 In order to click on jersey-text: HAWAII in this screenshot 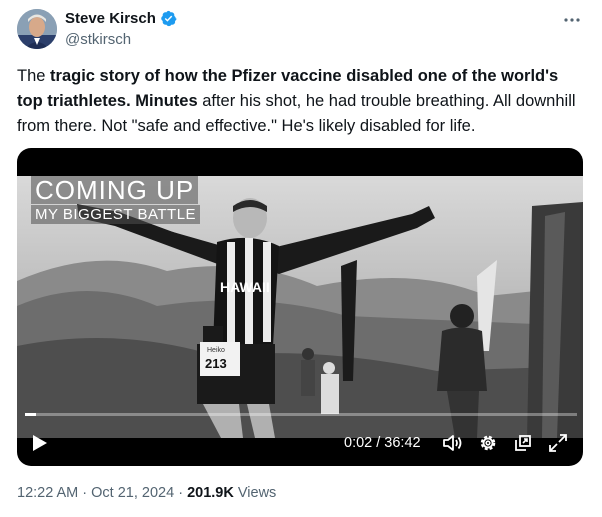, I will do `click(245, 287)`.